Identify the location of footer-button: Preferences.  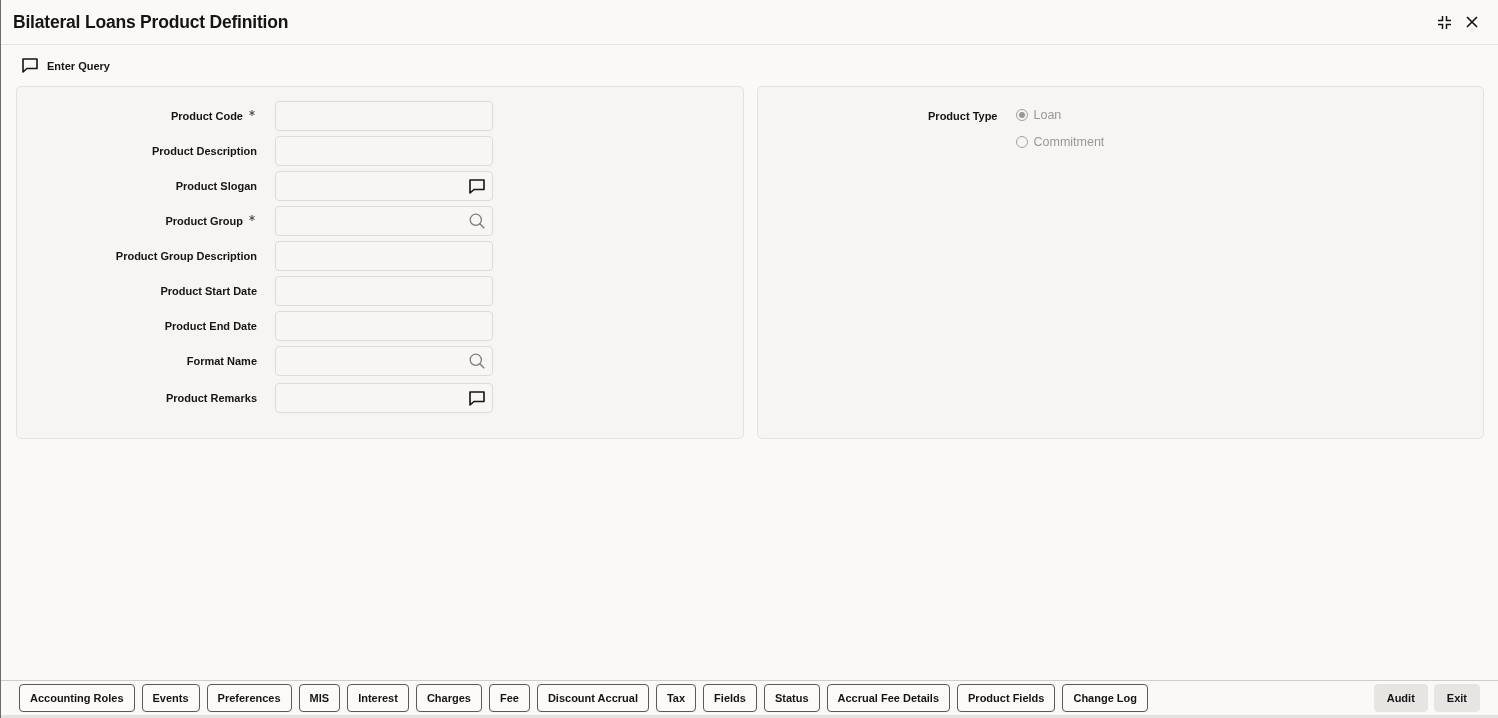
(249, 698).